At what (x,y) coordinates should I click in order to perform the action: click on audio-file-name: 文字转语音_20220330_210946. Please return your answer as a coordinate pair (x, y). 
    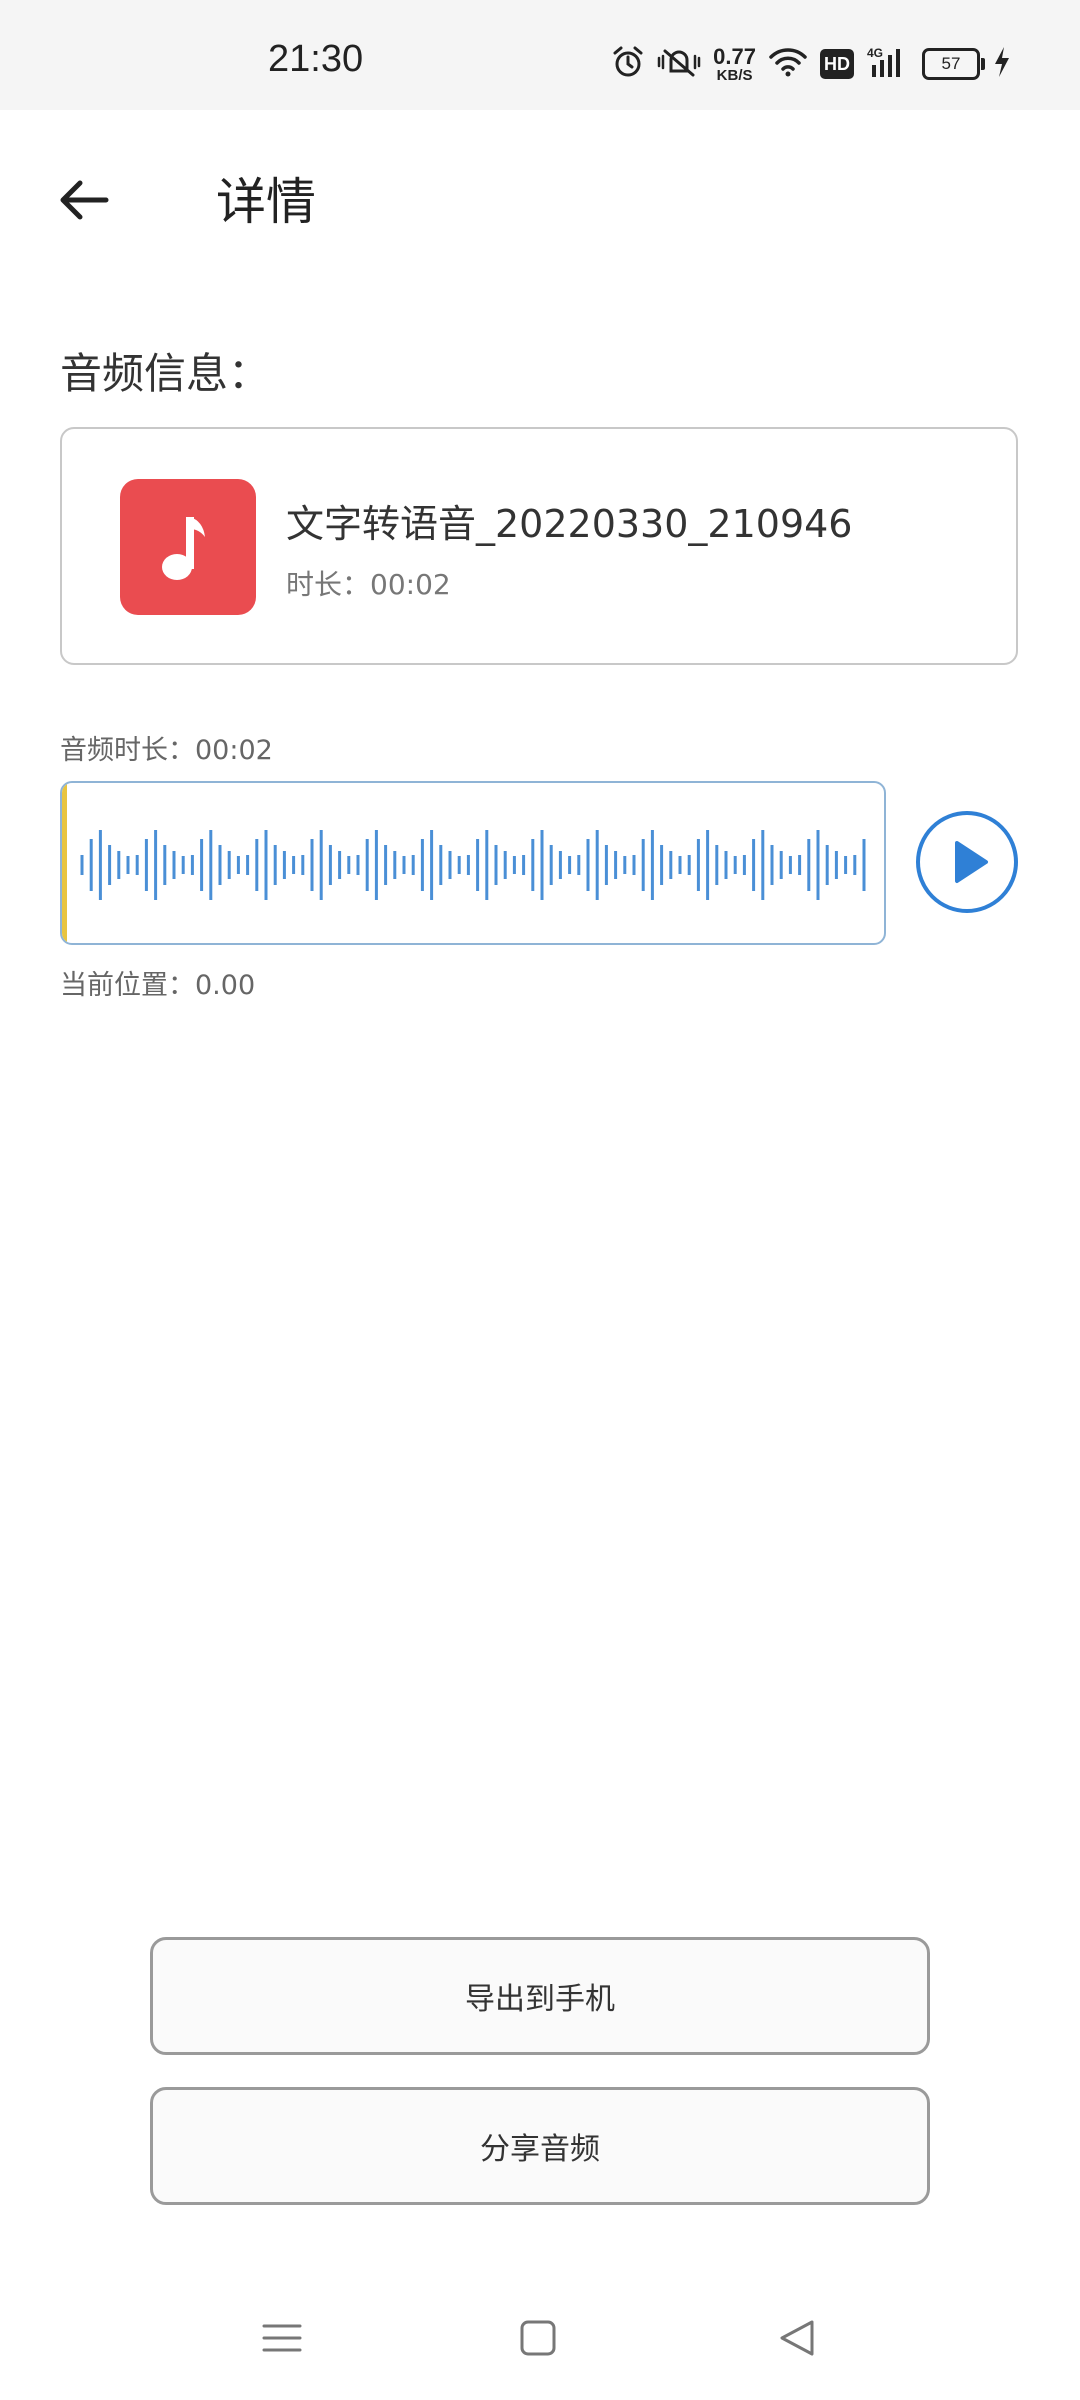
    Looking at the image, I should click on (569, 524).